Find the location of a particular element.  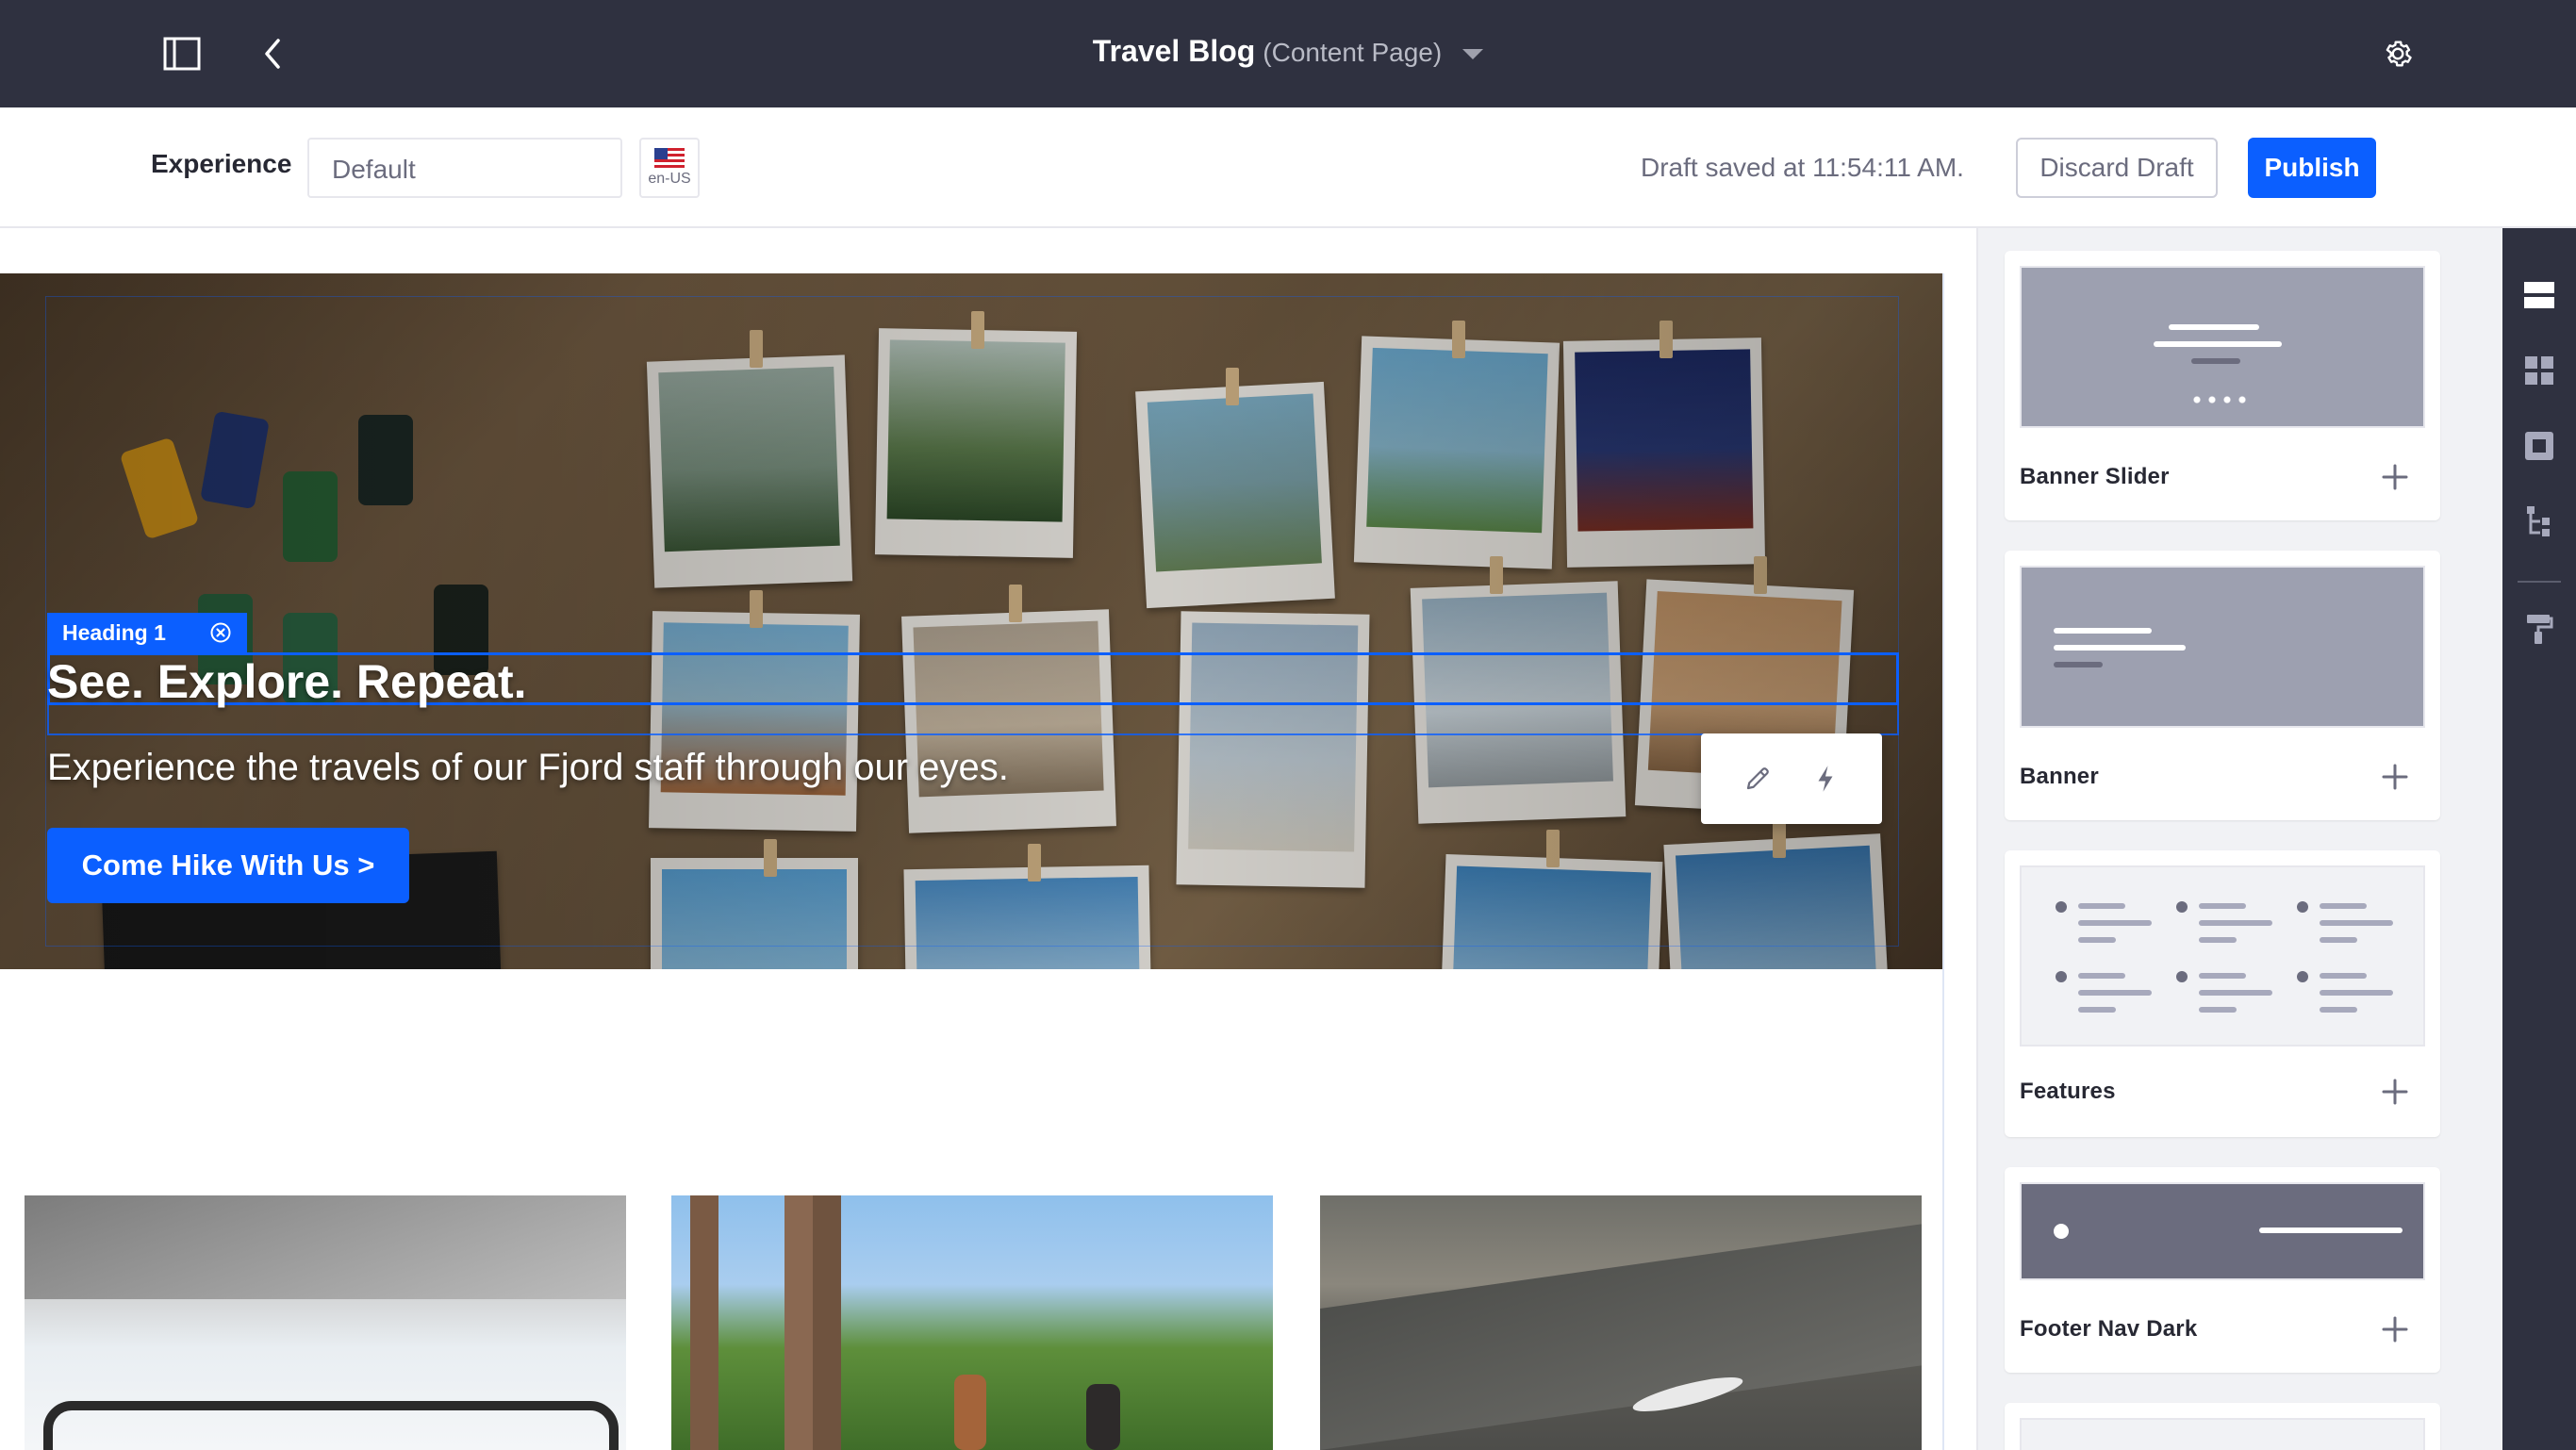

caret-down-icon is located at coordinates (1473, 53).